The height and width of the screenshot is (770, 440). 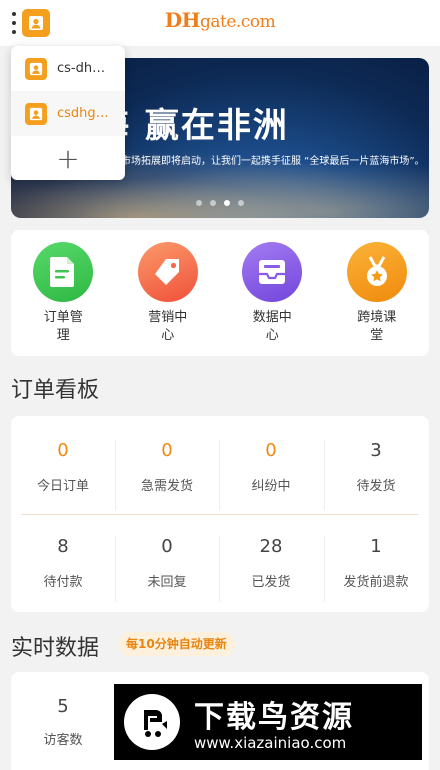 I want to click on order-stat-label: 发货前退款, so click(x=376, y=582).